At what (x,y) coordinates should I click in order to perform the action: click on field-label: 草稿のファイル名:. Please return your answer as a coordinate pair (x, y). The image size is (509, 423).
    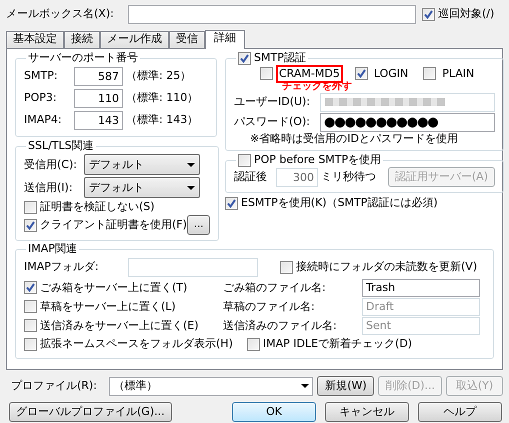
    Looking at the image, I should click on (269, 307).